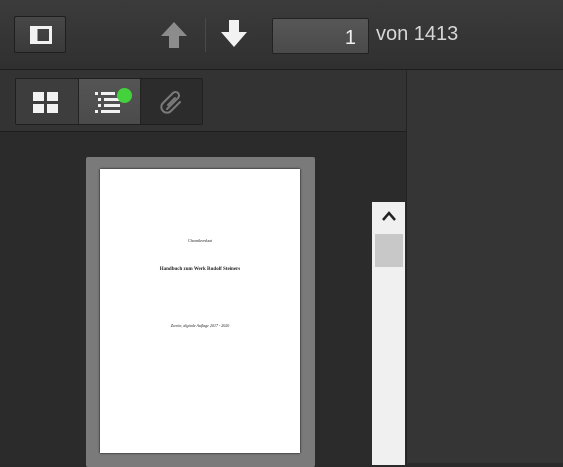 The height and width of the screenshot is (467, 563). I want to click on thumbnail-line-3: Zweite, digitale Auflage 2017 - 2020, so click(200, 325).